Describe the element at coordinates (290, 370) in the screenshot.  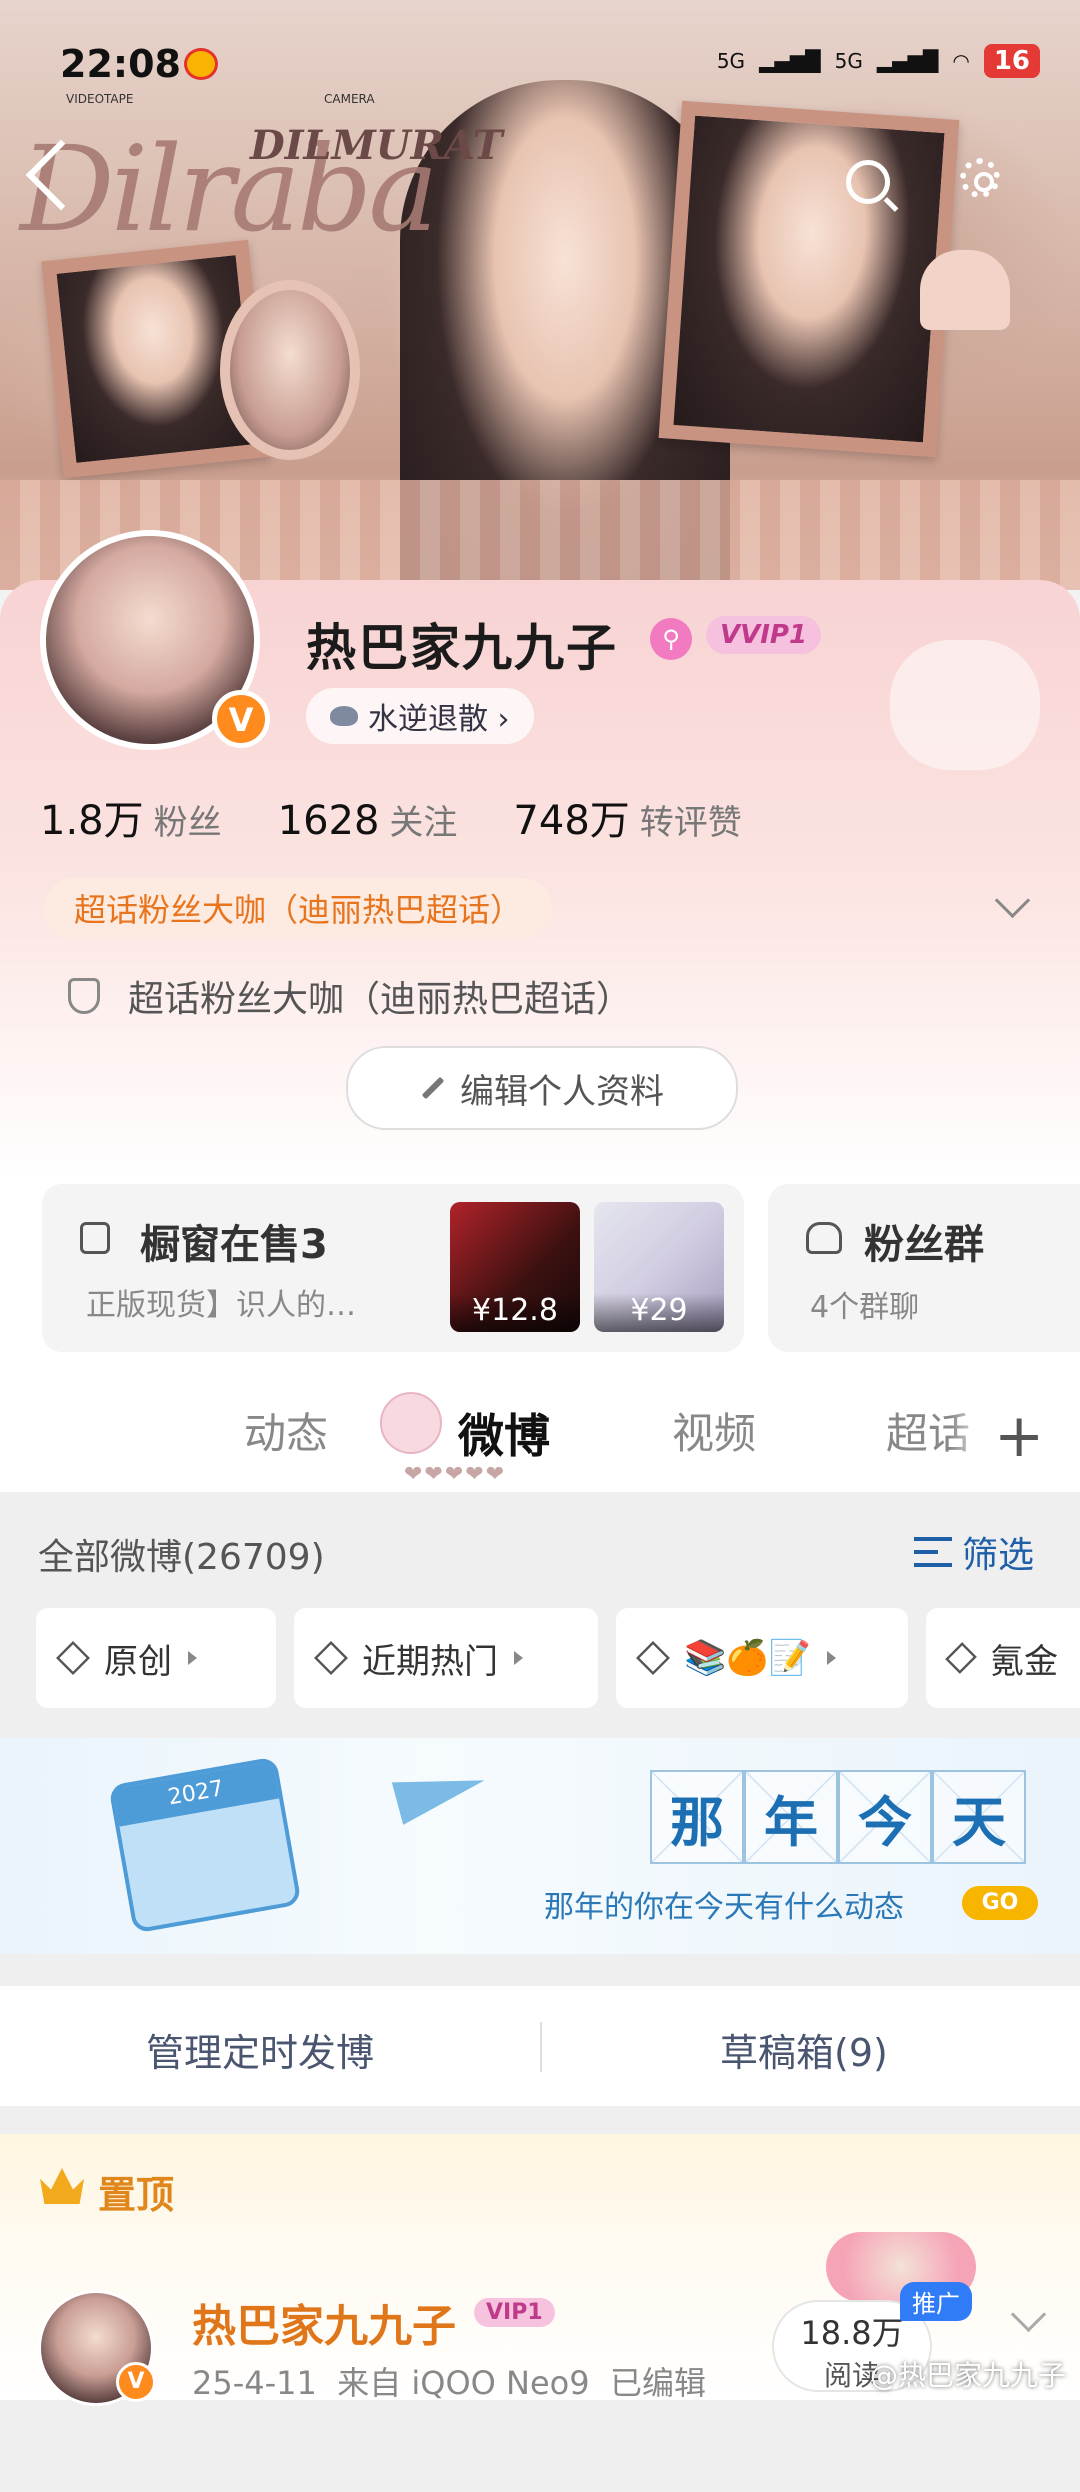
I see `cover-photo-oval` at that location.